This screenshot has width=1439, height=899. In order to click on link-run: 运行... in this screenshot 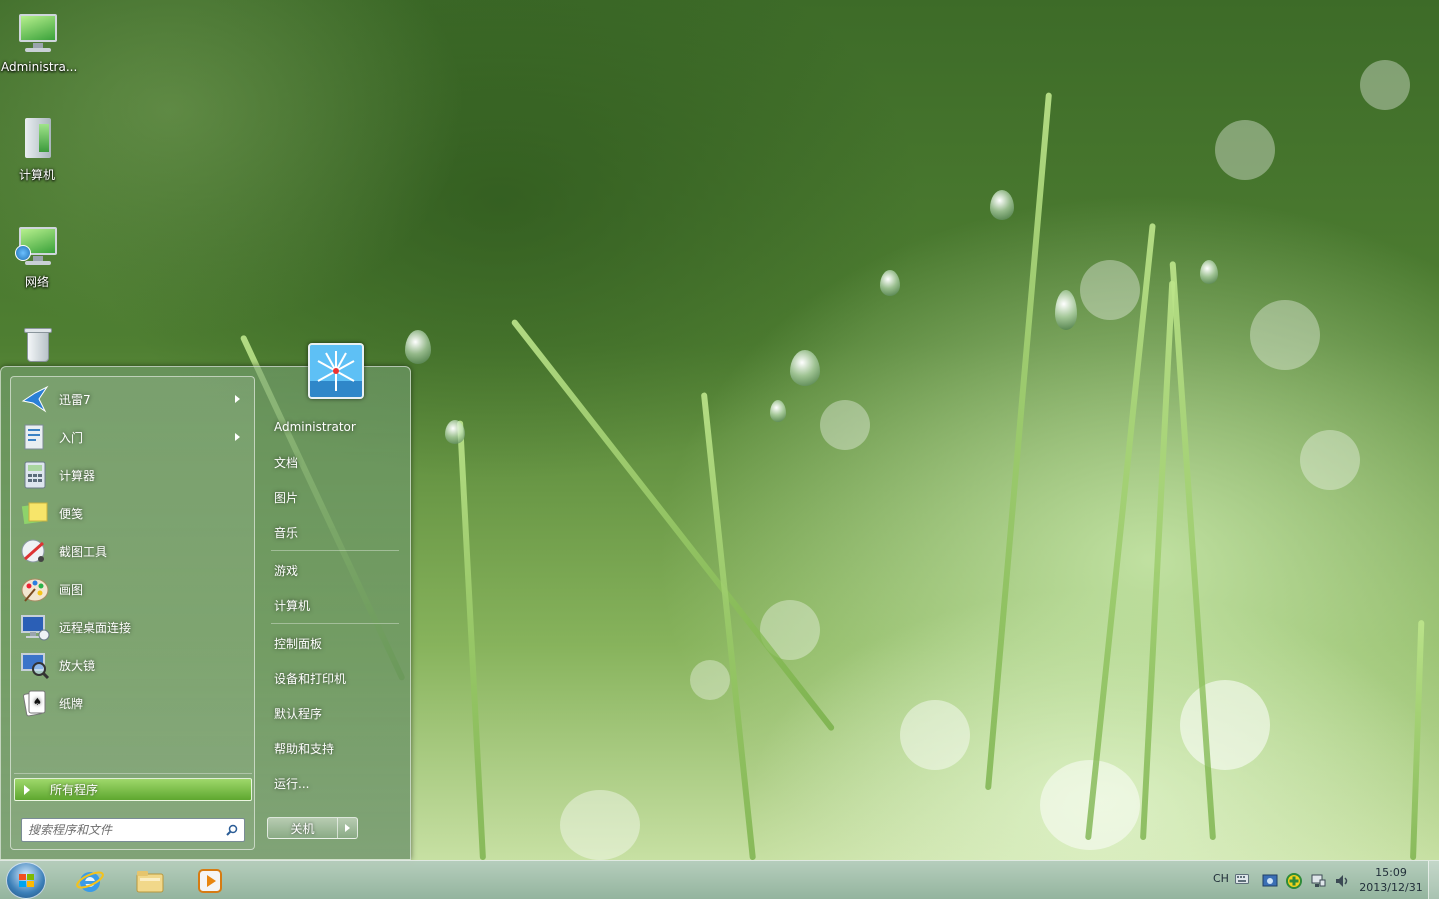, I will do `click(331, 783)`.